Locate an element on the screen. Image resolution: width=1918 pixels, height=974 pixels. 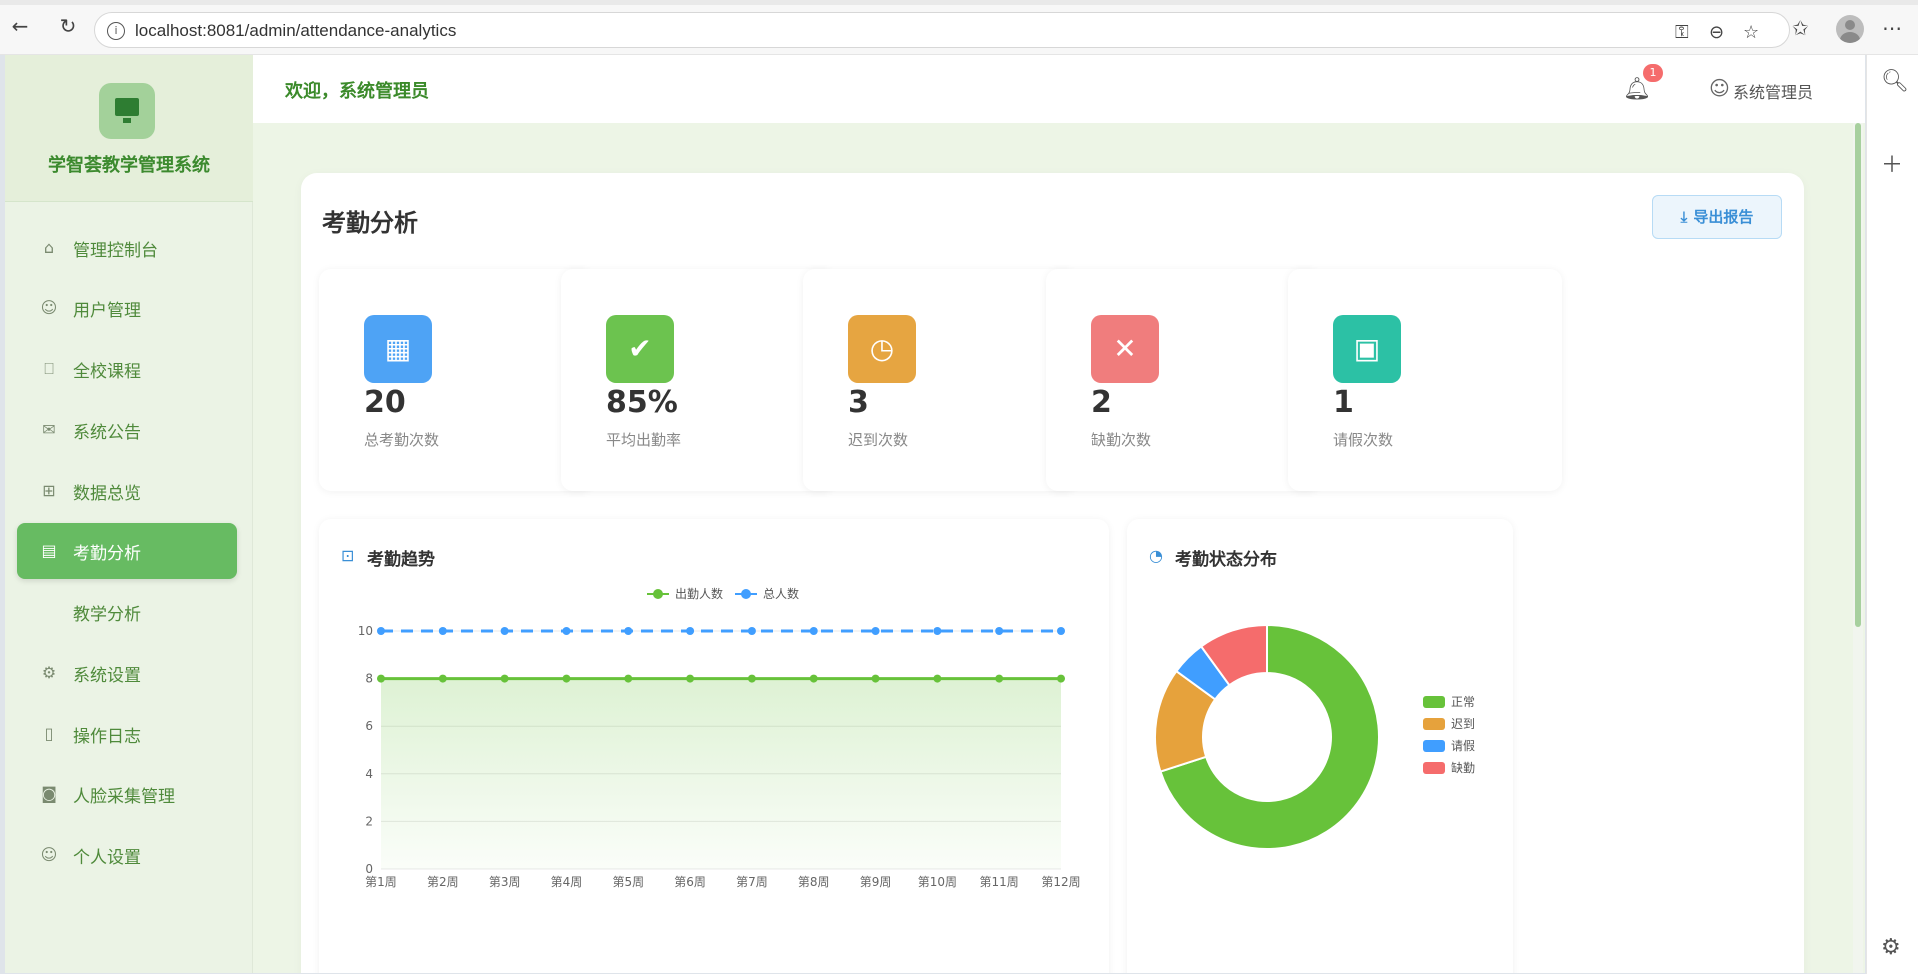
favorites-icon: ✩ is located at coordinates (1800, 28).